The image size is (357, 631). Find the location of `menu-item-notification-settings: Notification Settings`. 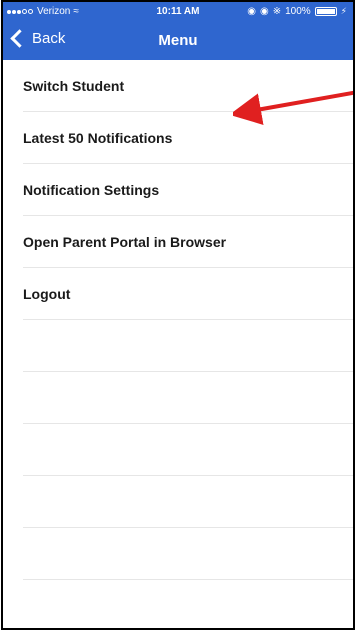

menu-item-notification-settings: Notification Settings is located at coordinates (188, 190).